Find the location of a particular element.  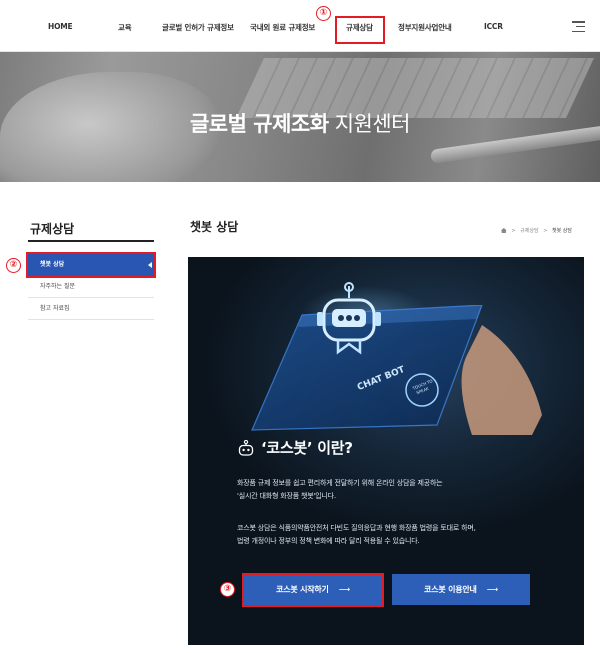

chatbot-guide-button: 코스봇 이용안내 ⟶ is located at coordinates (461, 589).